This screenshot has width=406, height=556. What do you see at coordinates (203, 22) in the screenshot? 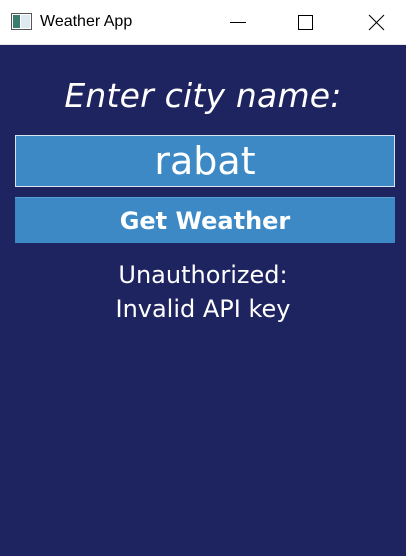
I see `title-bar: Weather App` at bounding box center [203, 22].